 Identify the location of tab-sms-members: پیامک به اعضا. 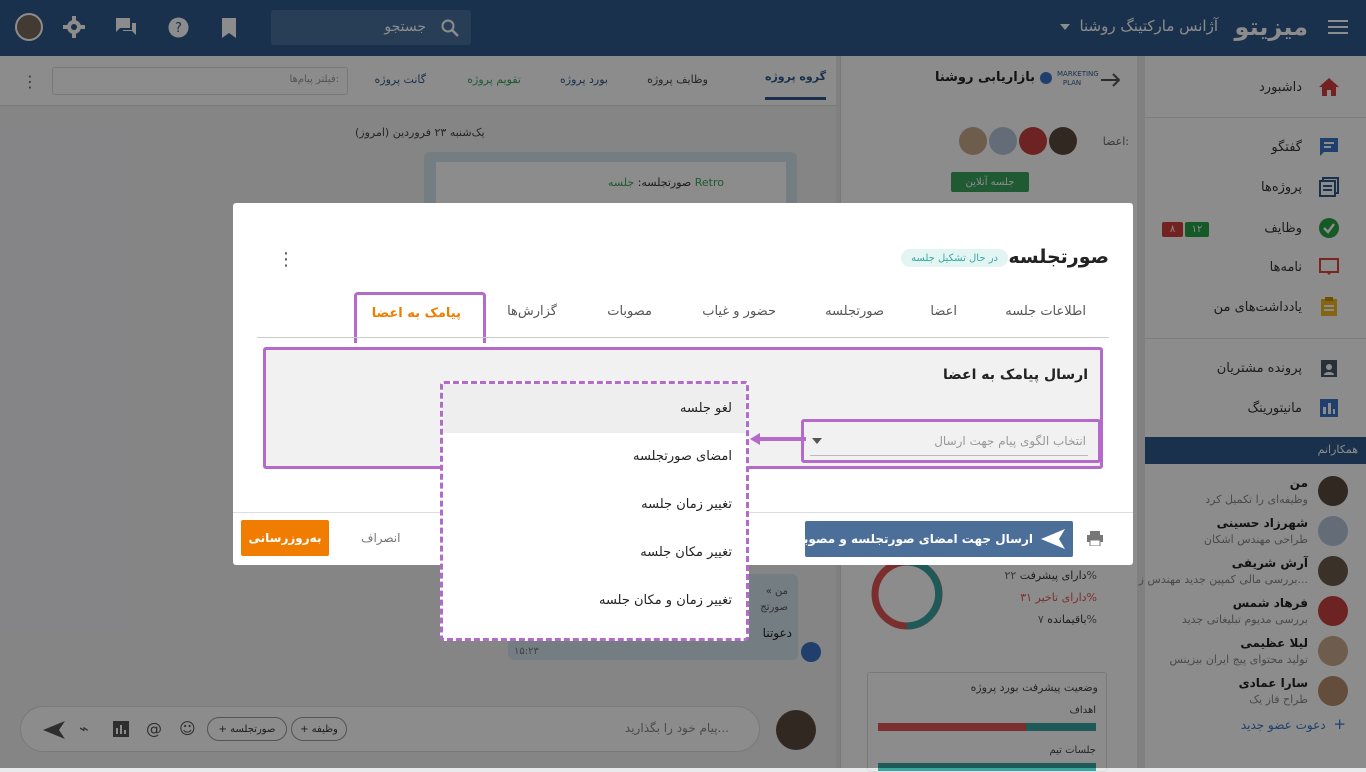
(420, 317).